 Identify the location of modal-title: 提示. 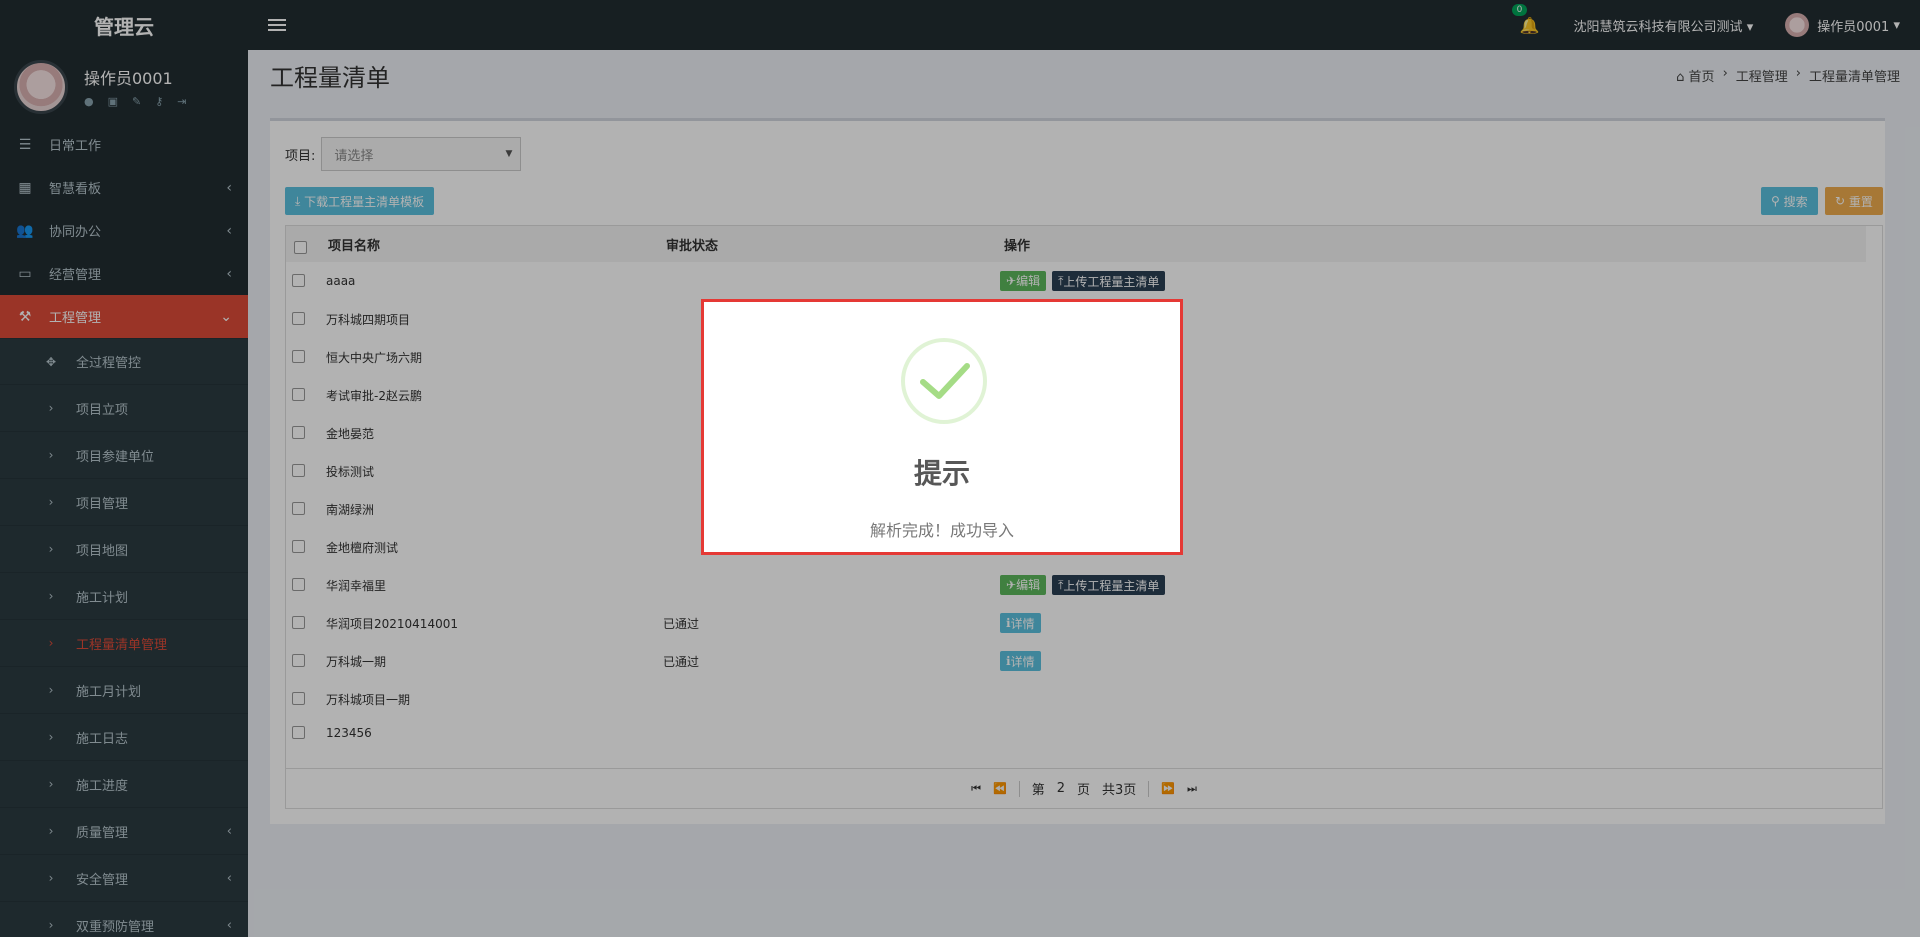
(941, 473).